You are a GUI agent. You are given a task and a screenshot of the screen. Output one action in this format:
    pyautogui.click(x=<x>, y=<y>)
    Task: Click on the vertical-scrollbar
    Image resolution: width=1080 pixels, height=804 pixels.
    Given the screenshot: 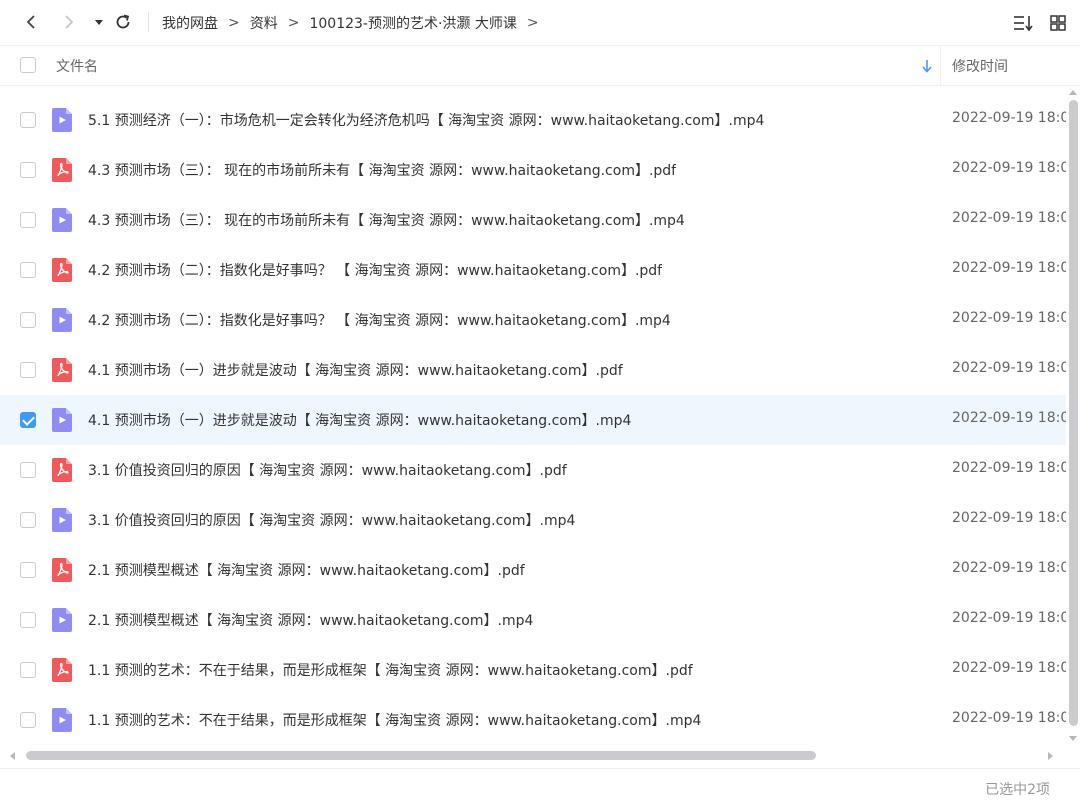 What is the action you would take?
    pyautogui.click(x=1073, y=416)
    